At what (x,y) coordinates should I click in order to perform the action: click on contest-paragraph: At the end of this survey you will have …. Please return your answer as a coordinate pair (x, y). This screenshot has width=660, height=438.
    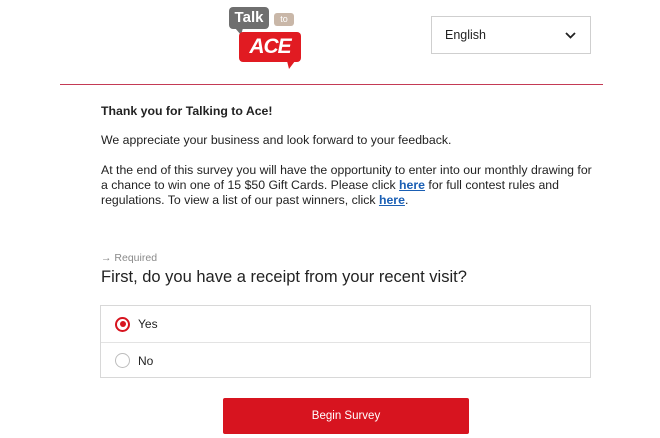
    Looking at the image, I should click on (351, 185).